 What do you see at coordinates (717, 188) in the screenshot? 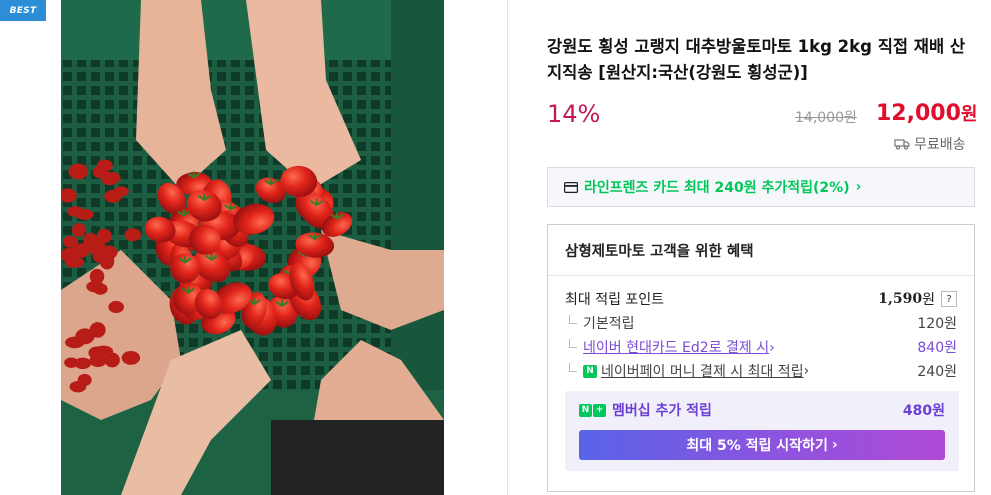
I see `card-promo-text: 라인프렌즈 카드 최대 240원 추가적립(2%)` at bounding box center [717, 188].